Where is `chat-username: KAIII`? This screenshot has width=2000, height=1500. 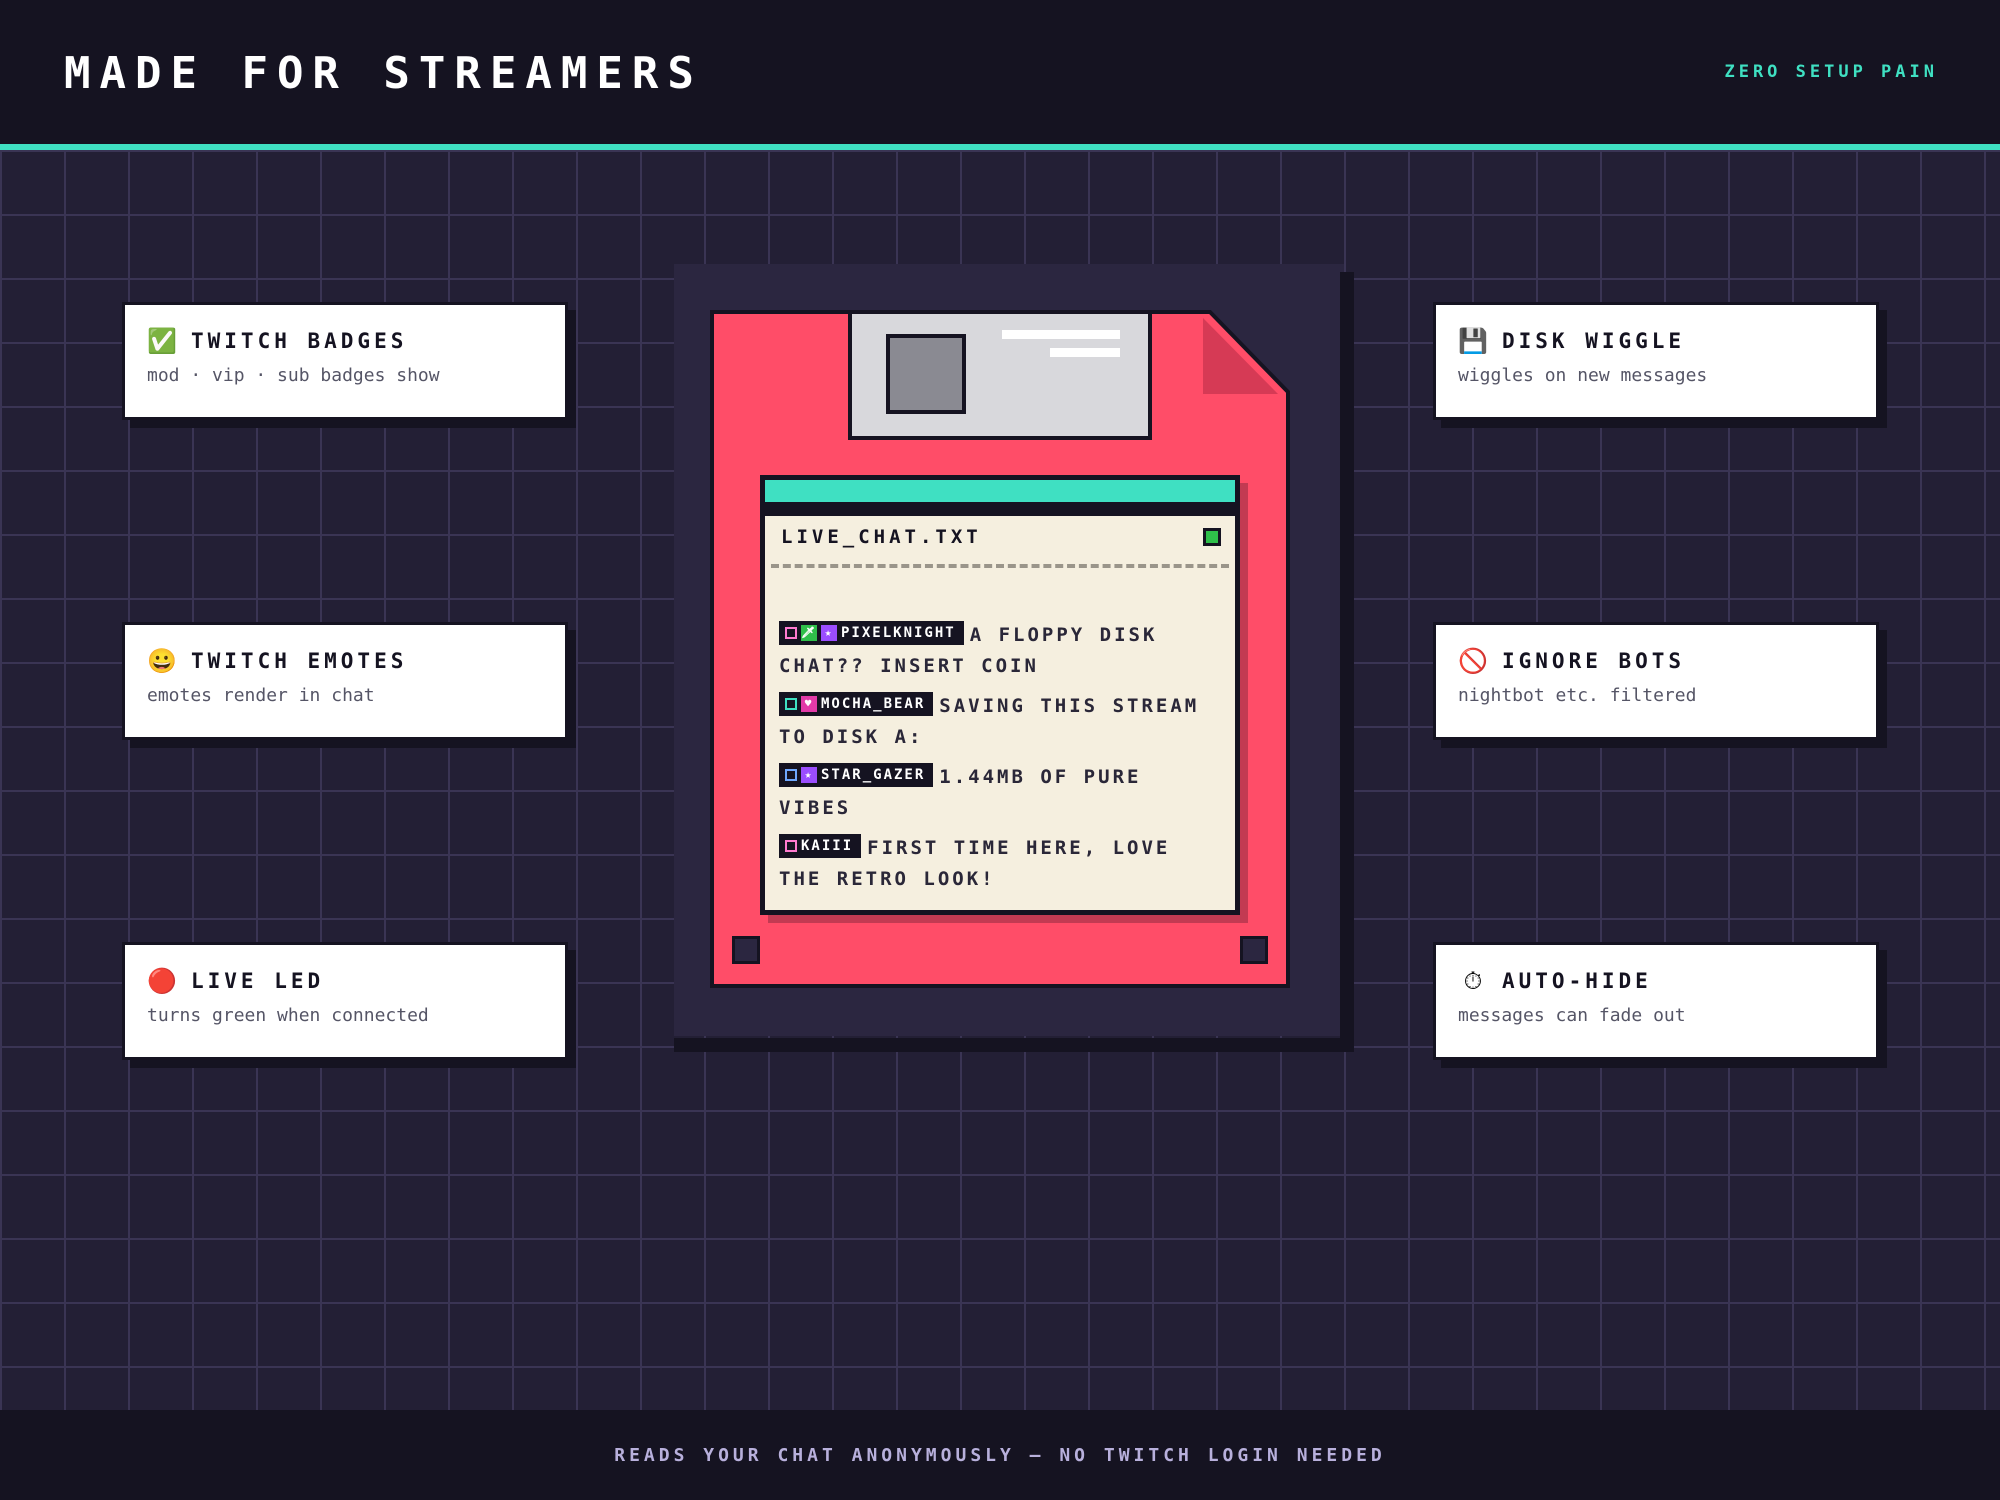
chat-username: KAIII is located at coordinates (827, 845).